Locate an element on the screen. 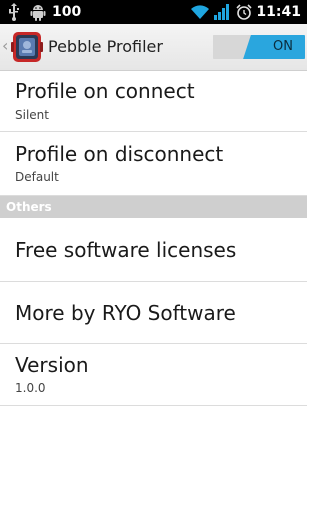 Image resolution: width=320 pixels, height=512 pixels. status-bar: 100 11:41 is located at coordinates (153, 12).